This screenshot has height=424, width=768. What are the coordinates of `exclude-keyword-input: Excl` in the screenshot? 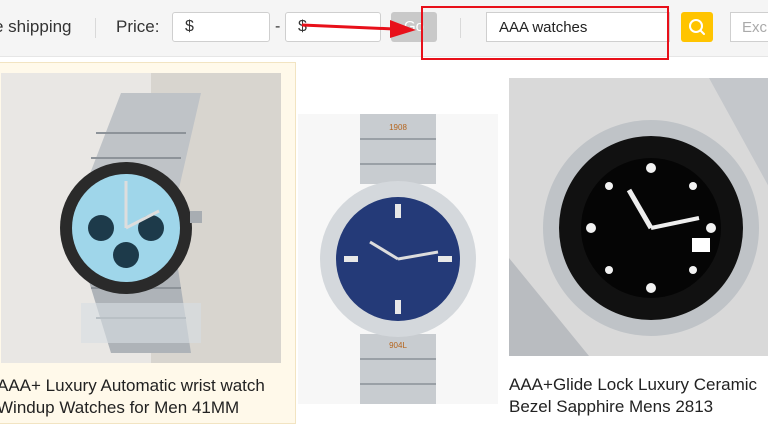 It's located at (749, 27).